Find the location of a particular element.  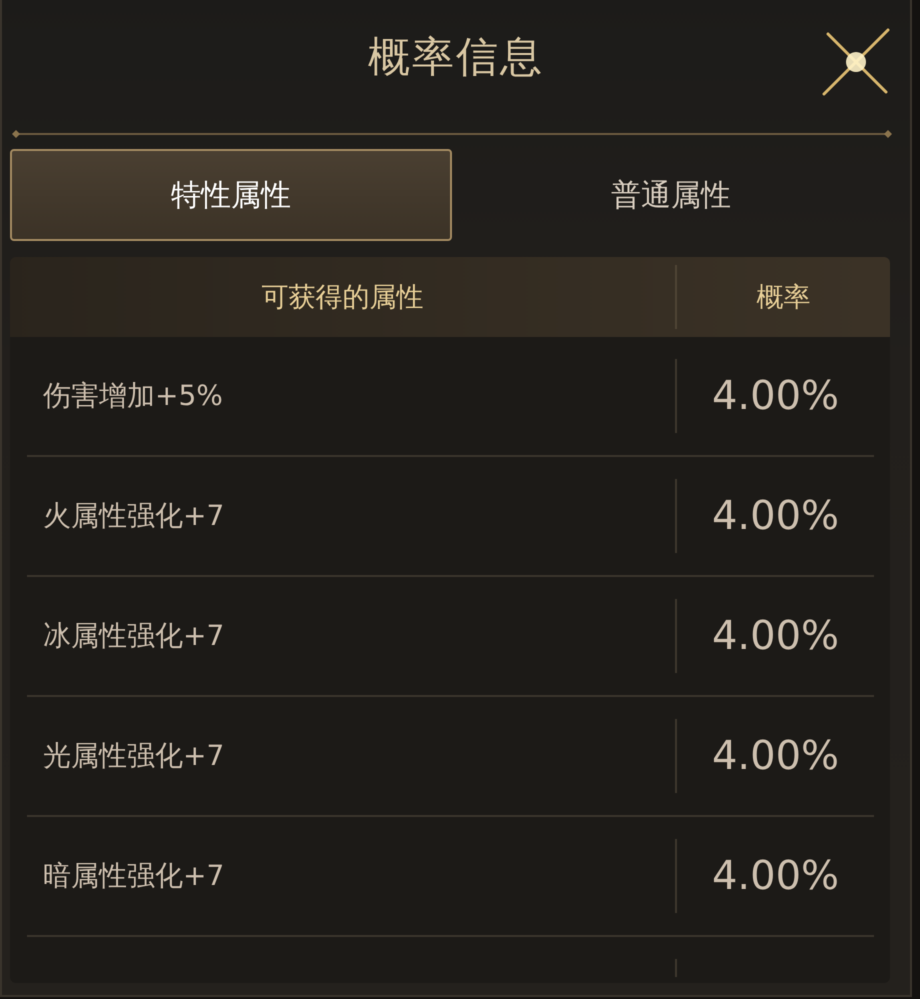

attribute-cell-text: 伤害增加+5% is located at coordinates (133, 396).